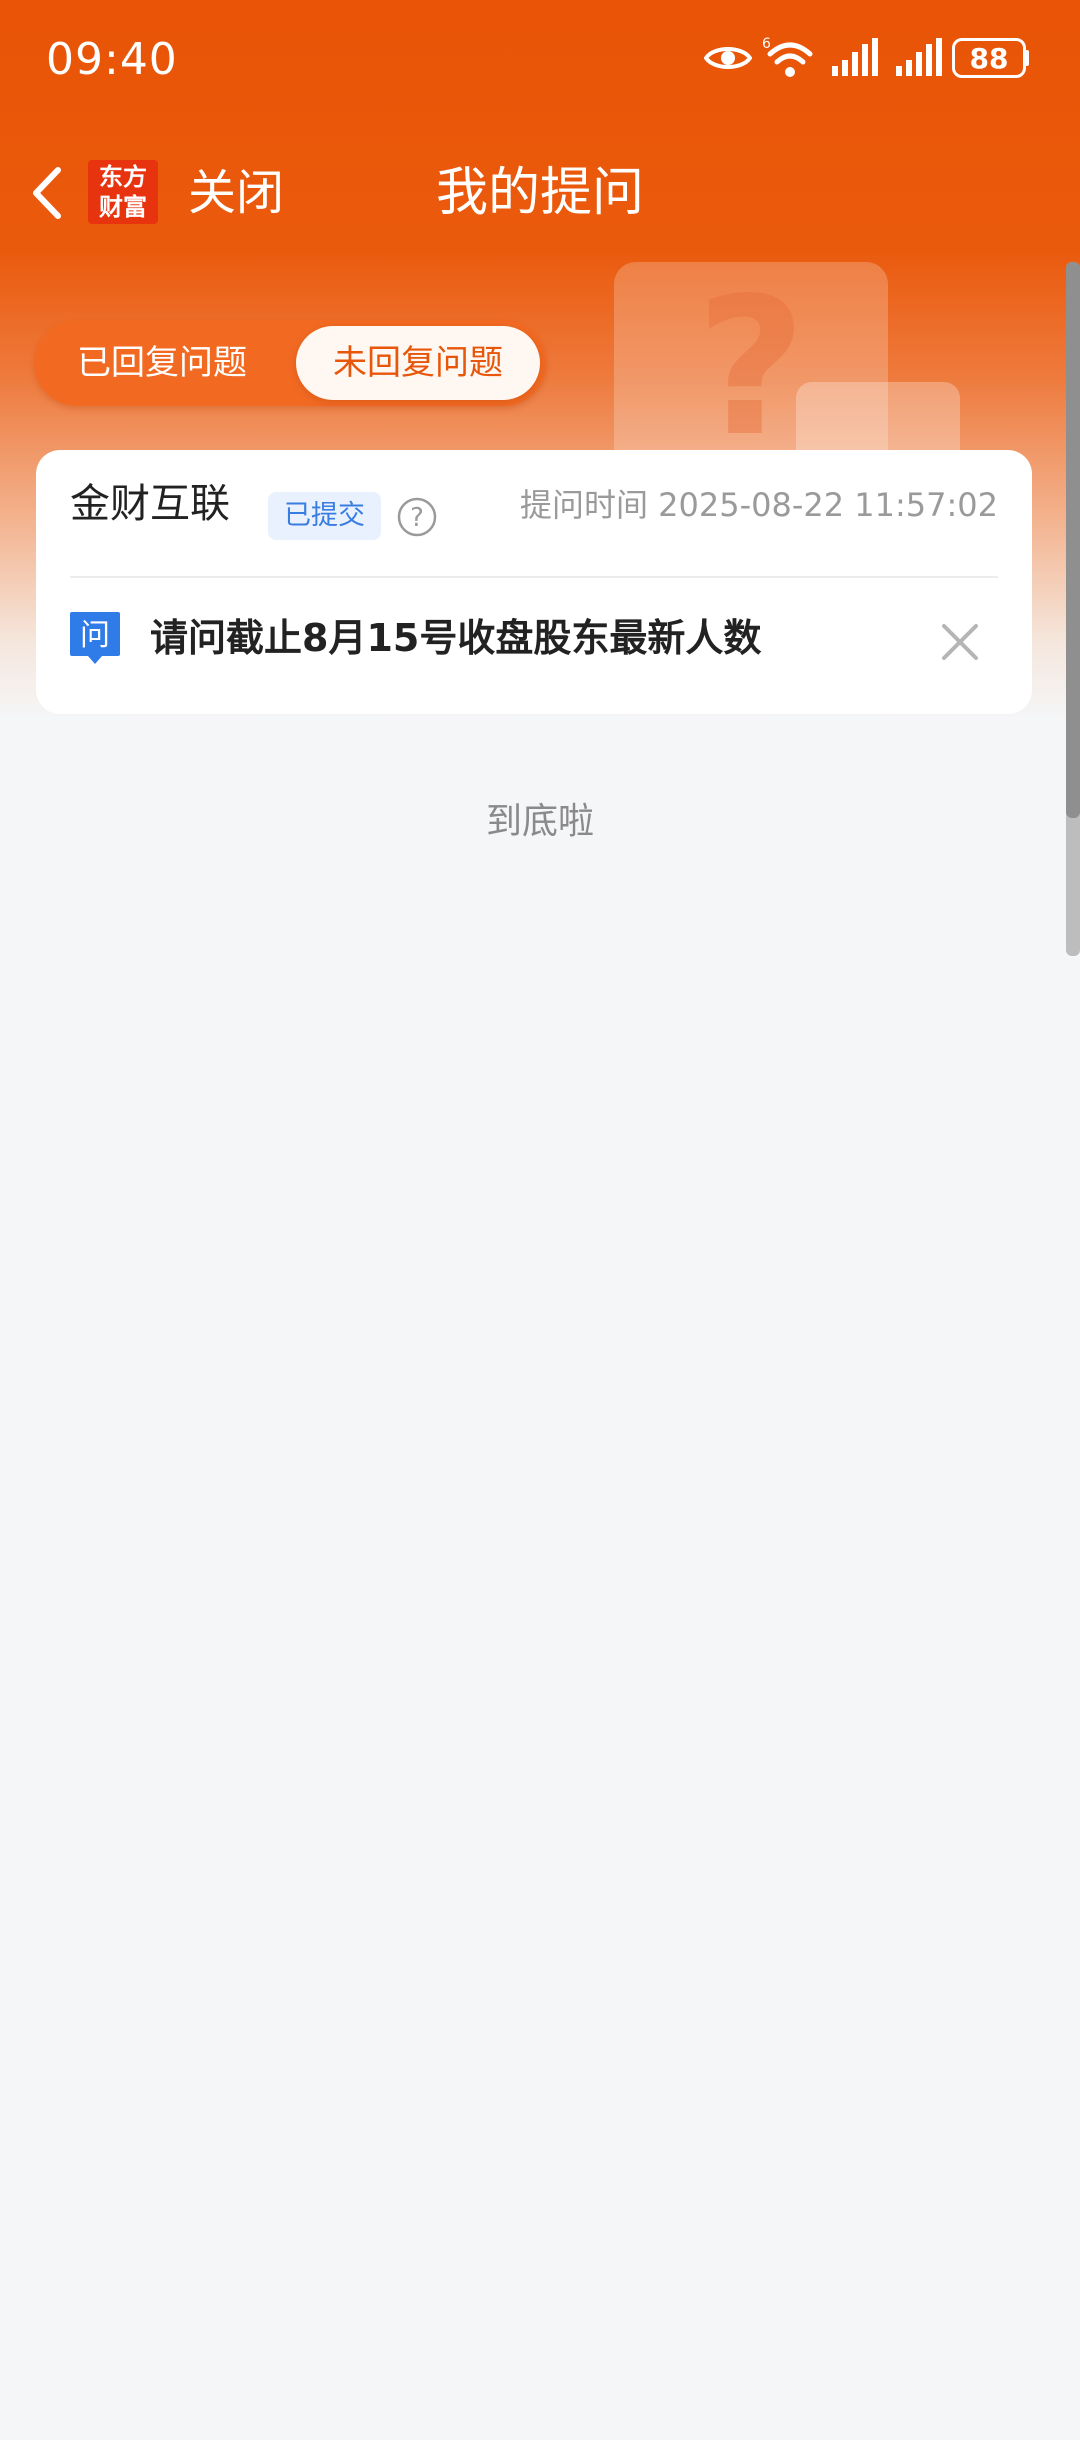  I want to click on status-bar: 09:40 6 88, so click(540, 60).